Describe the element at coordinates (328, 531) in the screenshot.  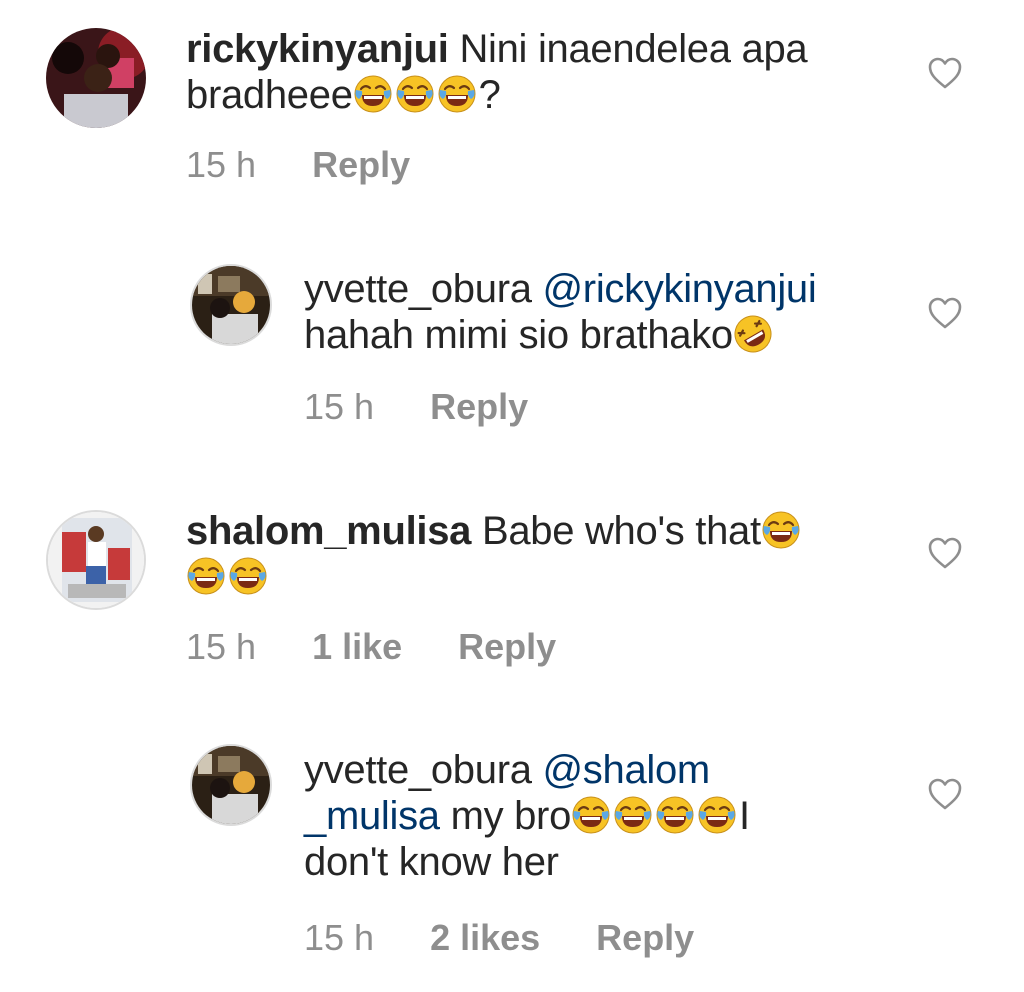
I see `username: shalom_mulisa` at that location.